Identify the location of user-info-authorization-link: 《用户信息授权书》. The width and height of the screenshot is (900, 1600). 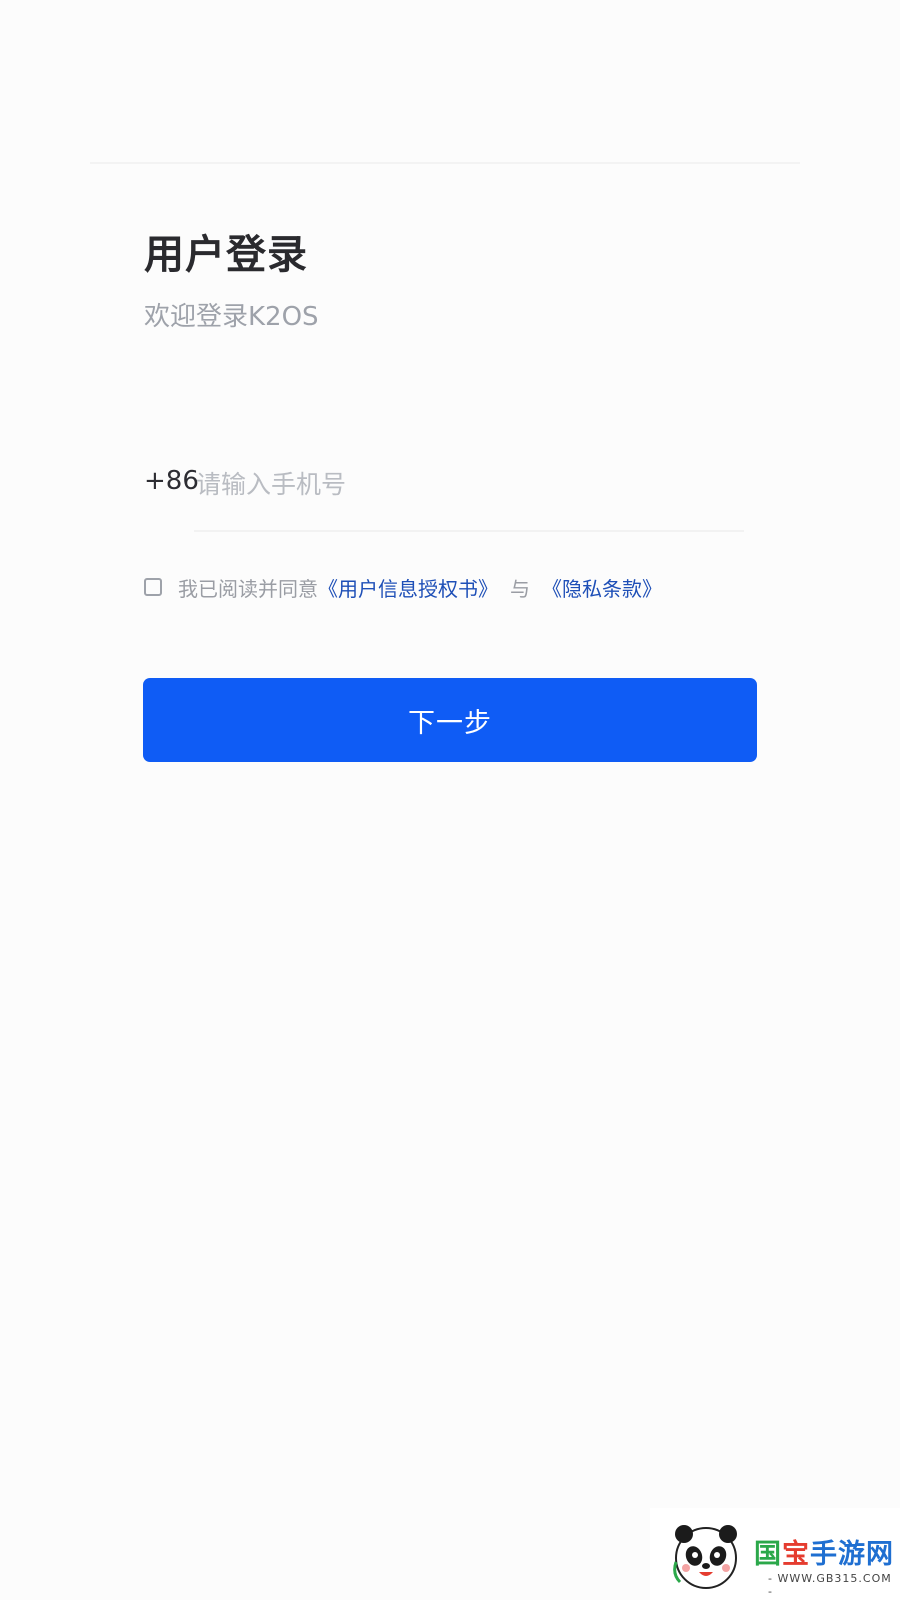
(408, 587).